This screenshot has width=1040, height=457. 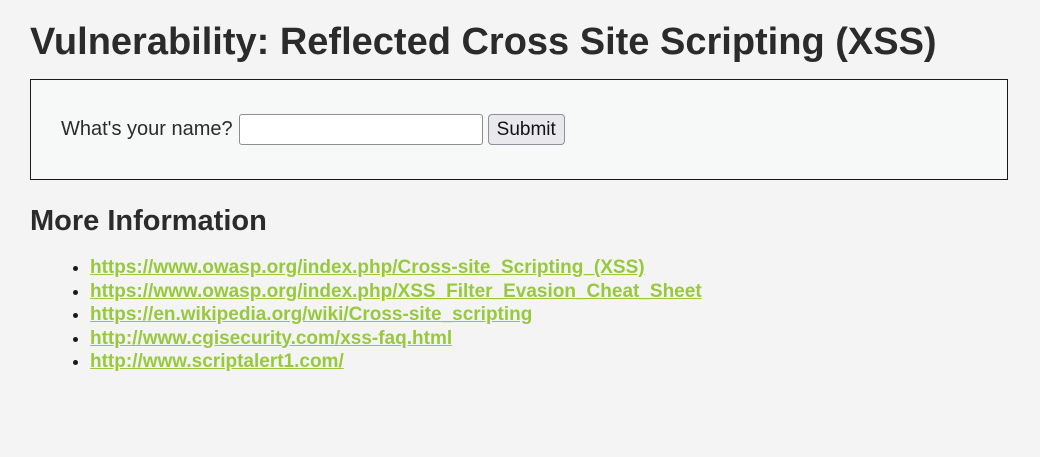 What do you see at coordinates (550, 339) in the screenshot?
I see `list-item: http://www.cgisecurity.com/xss-faq.html` at bounding box center [550, 339].